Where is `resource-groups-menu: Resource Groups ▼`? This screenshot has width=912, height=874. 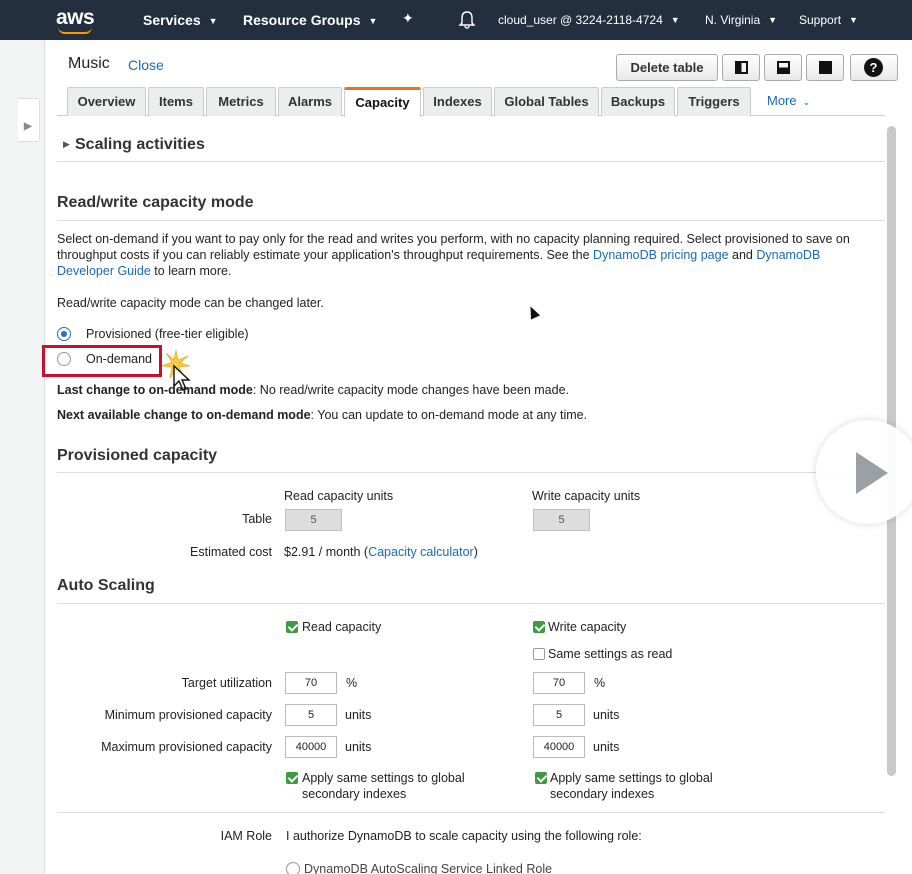 resource-groups-menu: Resource Groups ▼ is located at coordinates (310, 20).